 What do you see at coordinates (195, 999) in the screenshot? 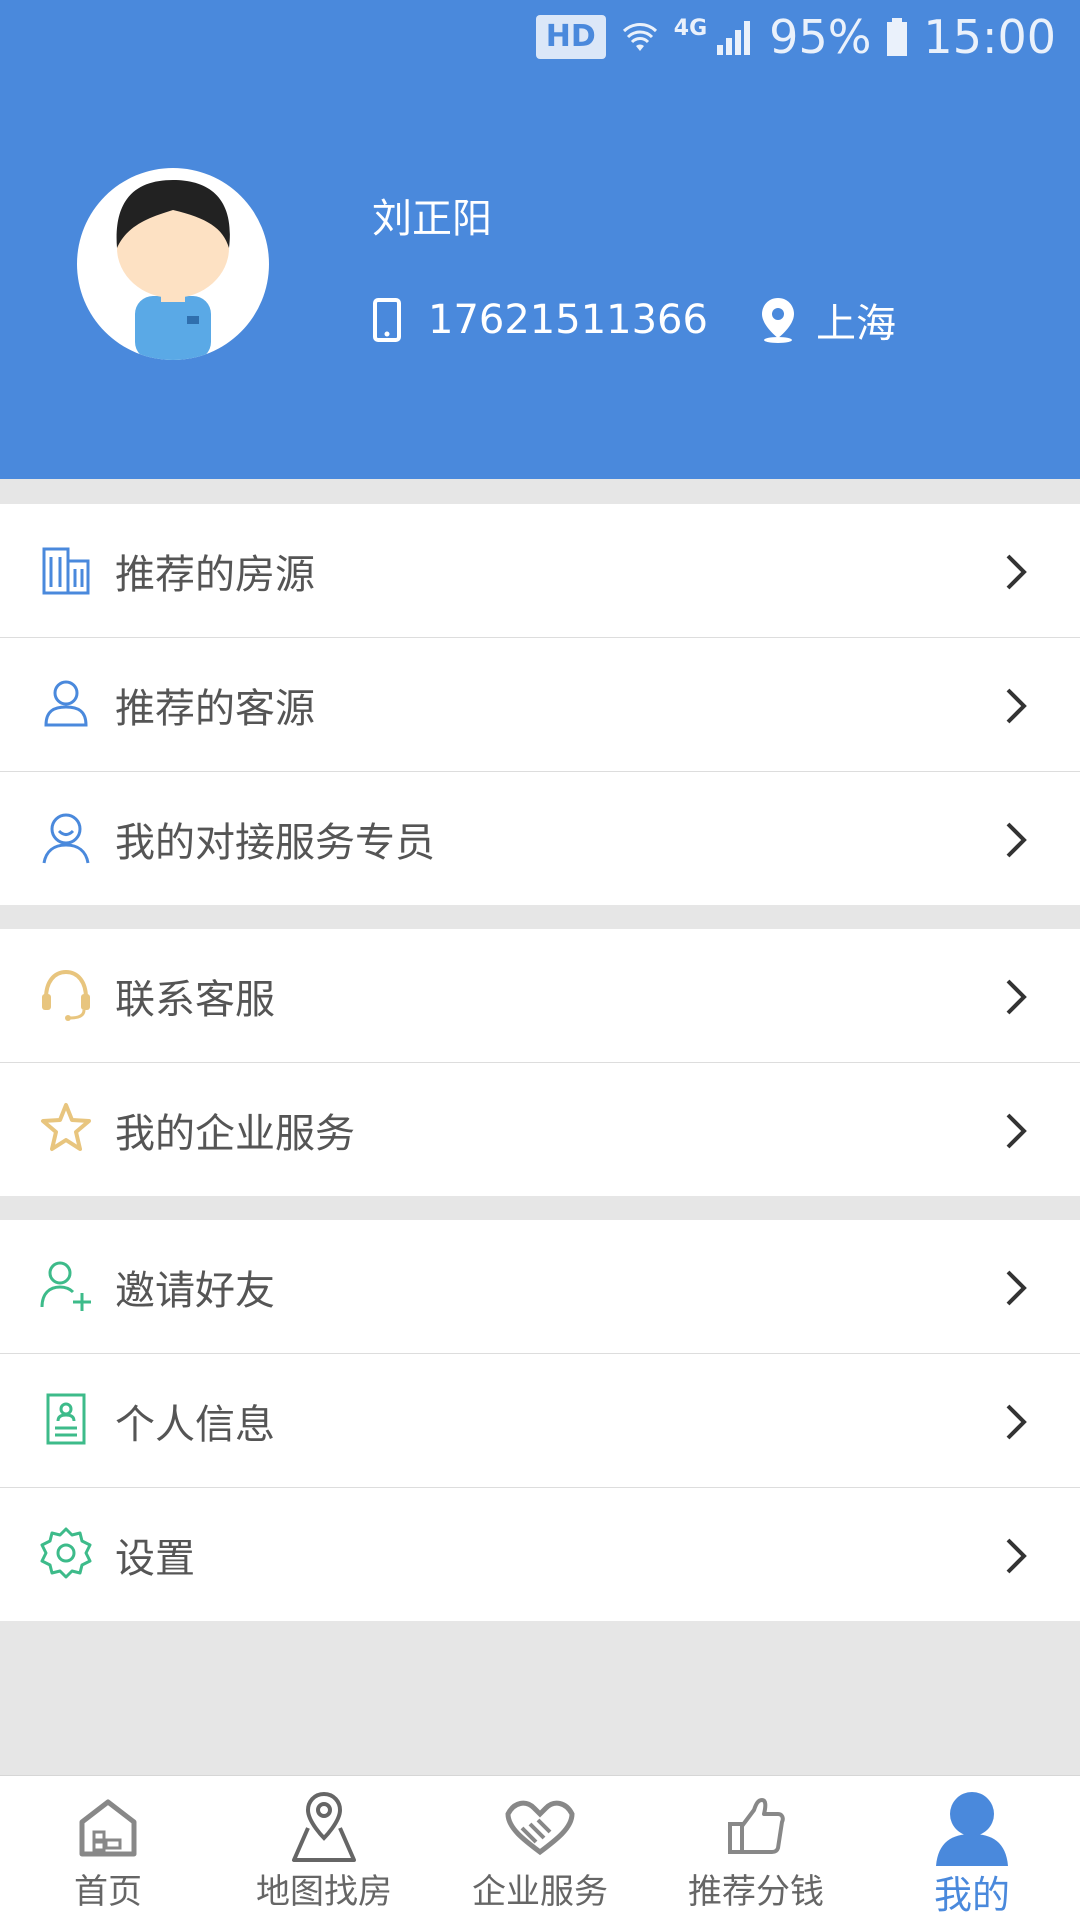
I see `menu-item-label: 联系客服` at bounding box center [195, 999].